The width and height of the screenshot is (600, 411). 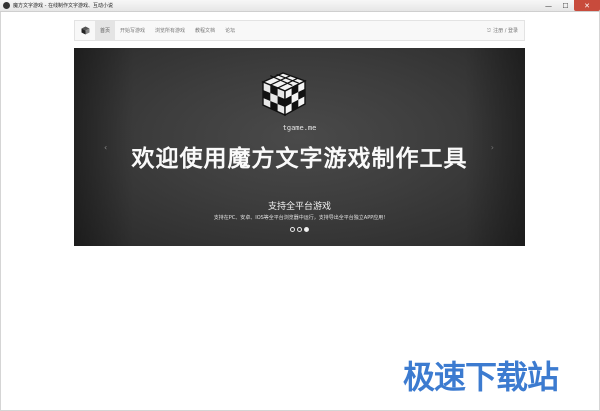 I want to click on login-icon: ⎋, so click(x=489, y=30).